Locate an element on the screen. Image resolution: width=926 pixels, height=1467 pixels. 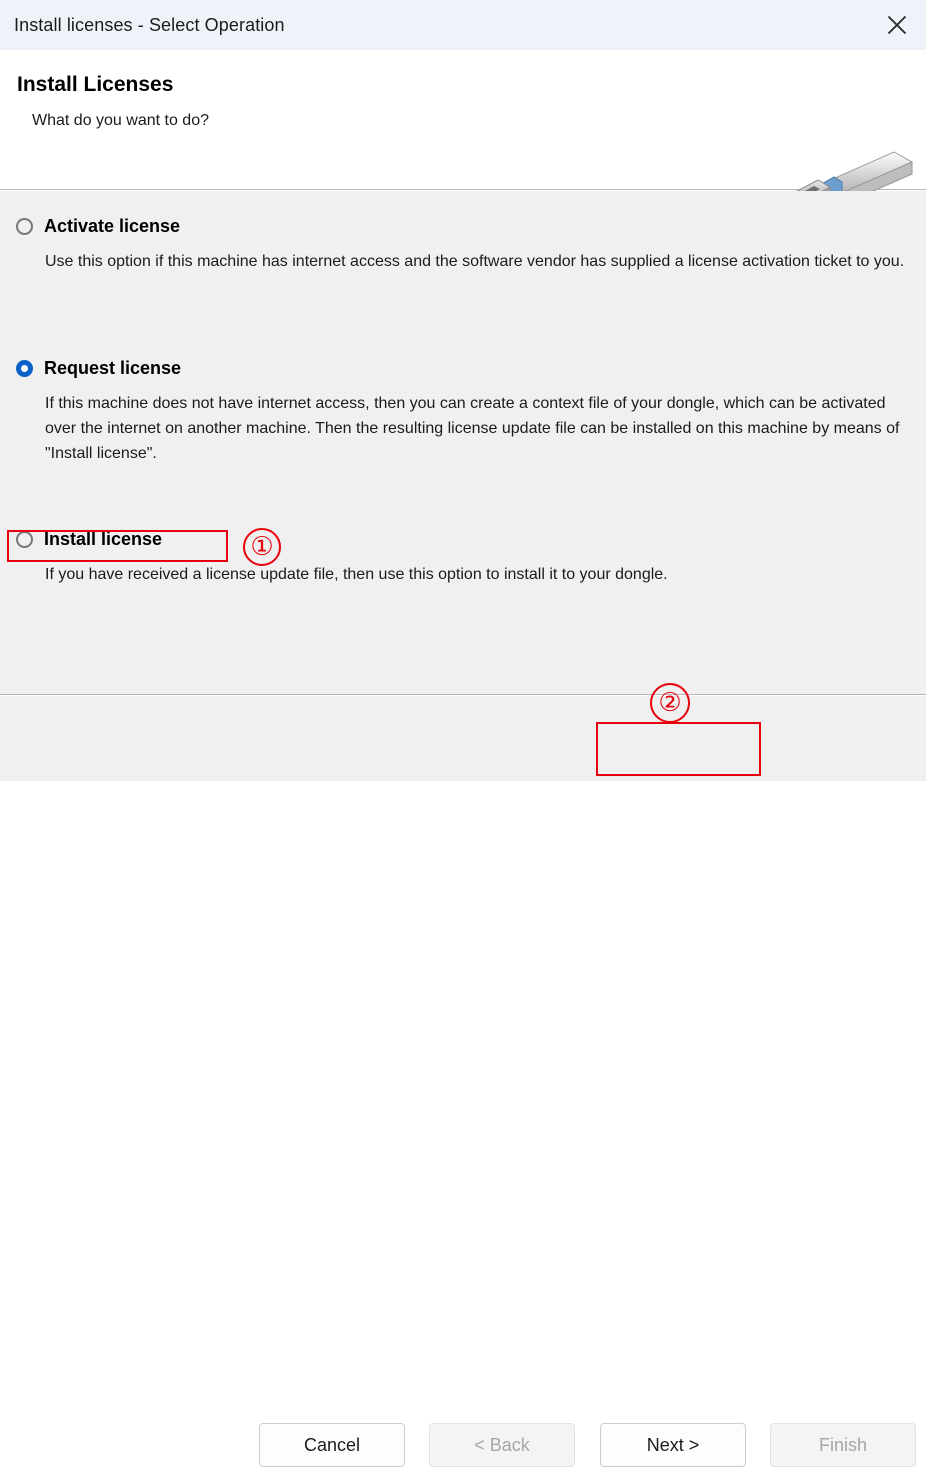
radio-activate-license is located at coordinates (24, 226).